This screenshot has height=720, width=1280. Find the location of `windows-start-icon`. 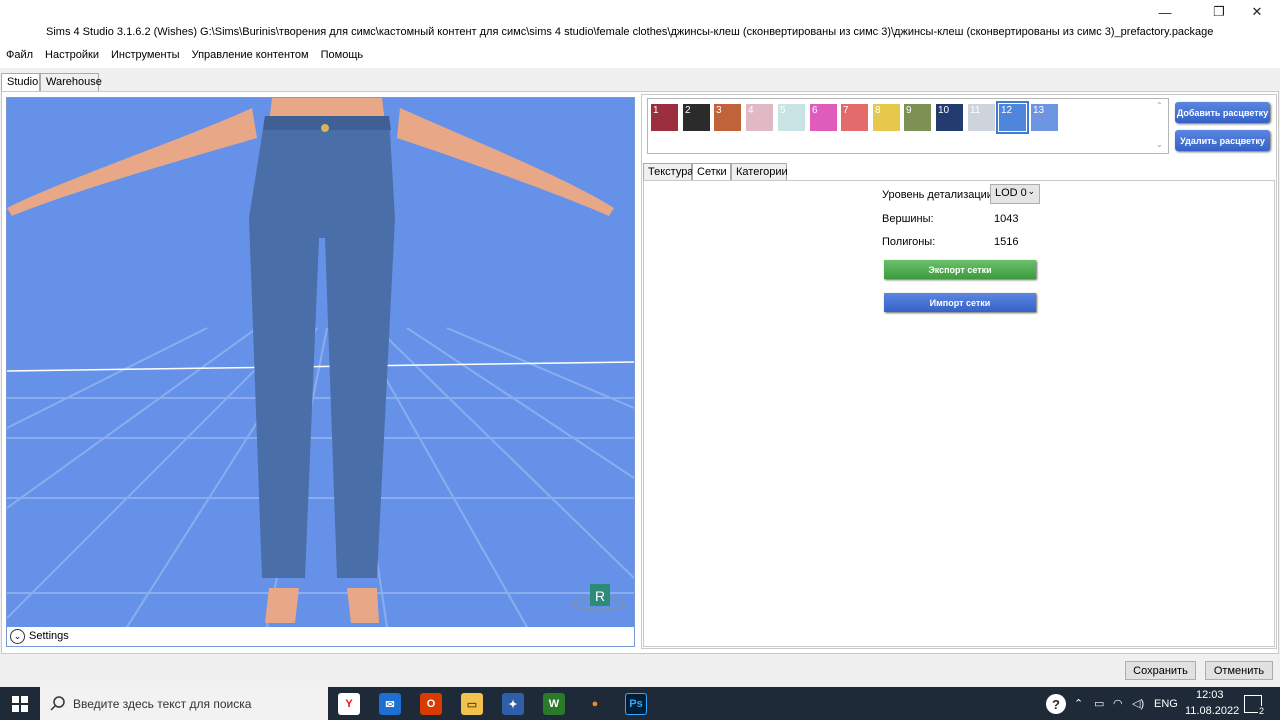

windows-start-icon is located at coordinates (20, 704).